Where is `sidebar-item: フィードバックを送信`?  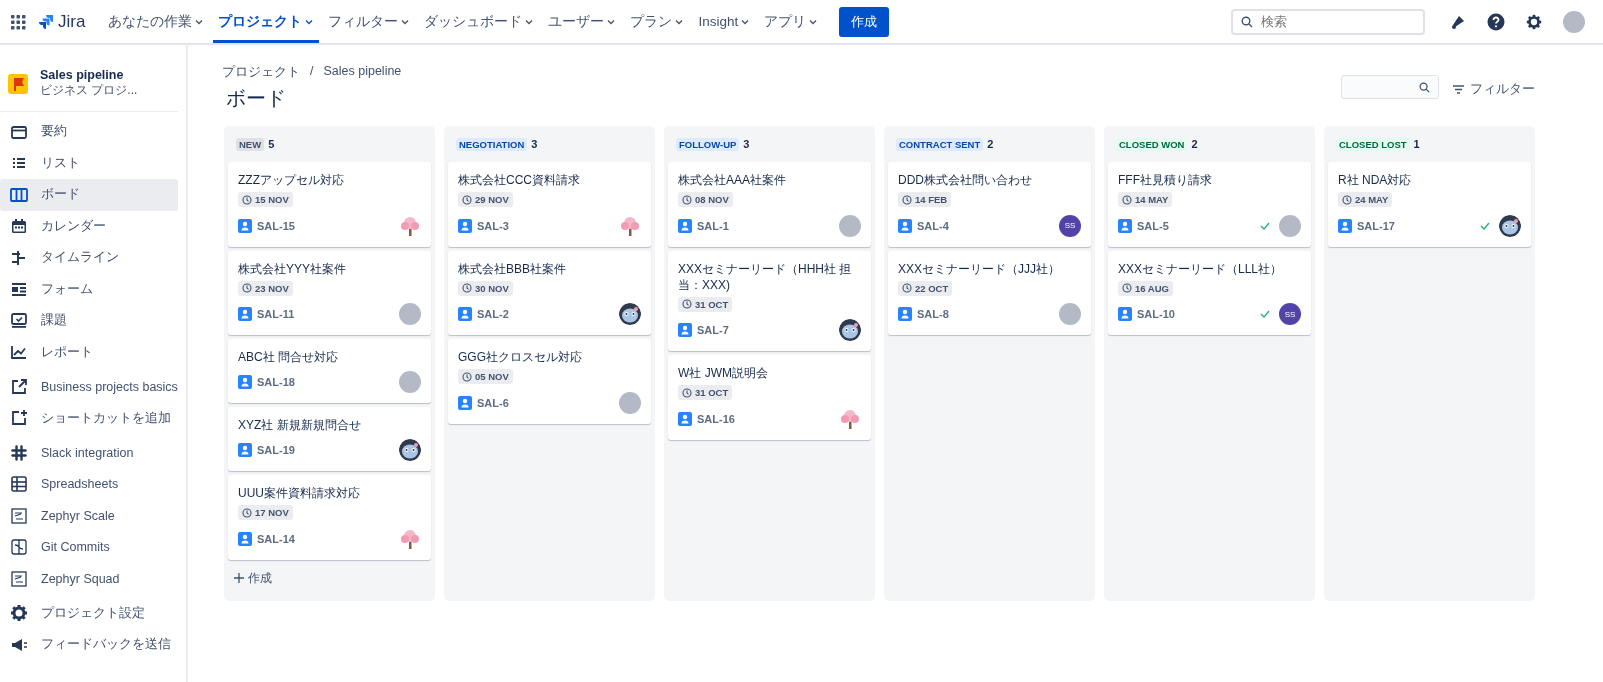 sidebar-item: フィードバックを送信 is located at coordinates (89, 645).